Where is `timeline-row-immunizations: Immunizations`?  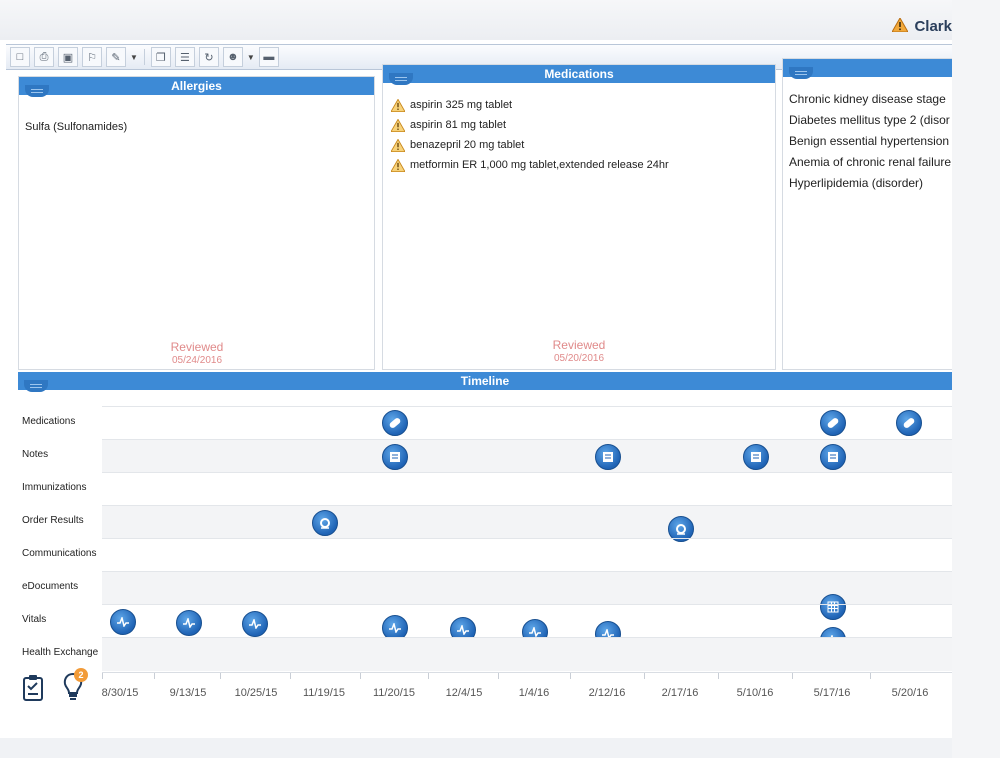
timeline-row-immunizations: Immunizations is located at coordinates (485, 488).